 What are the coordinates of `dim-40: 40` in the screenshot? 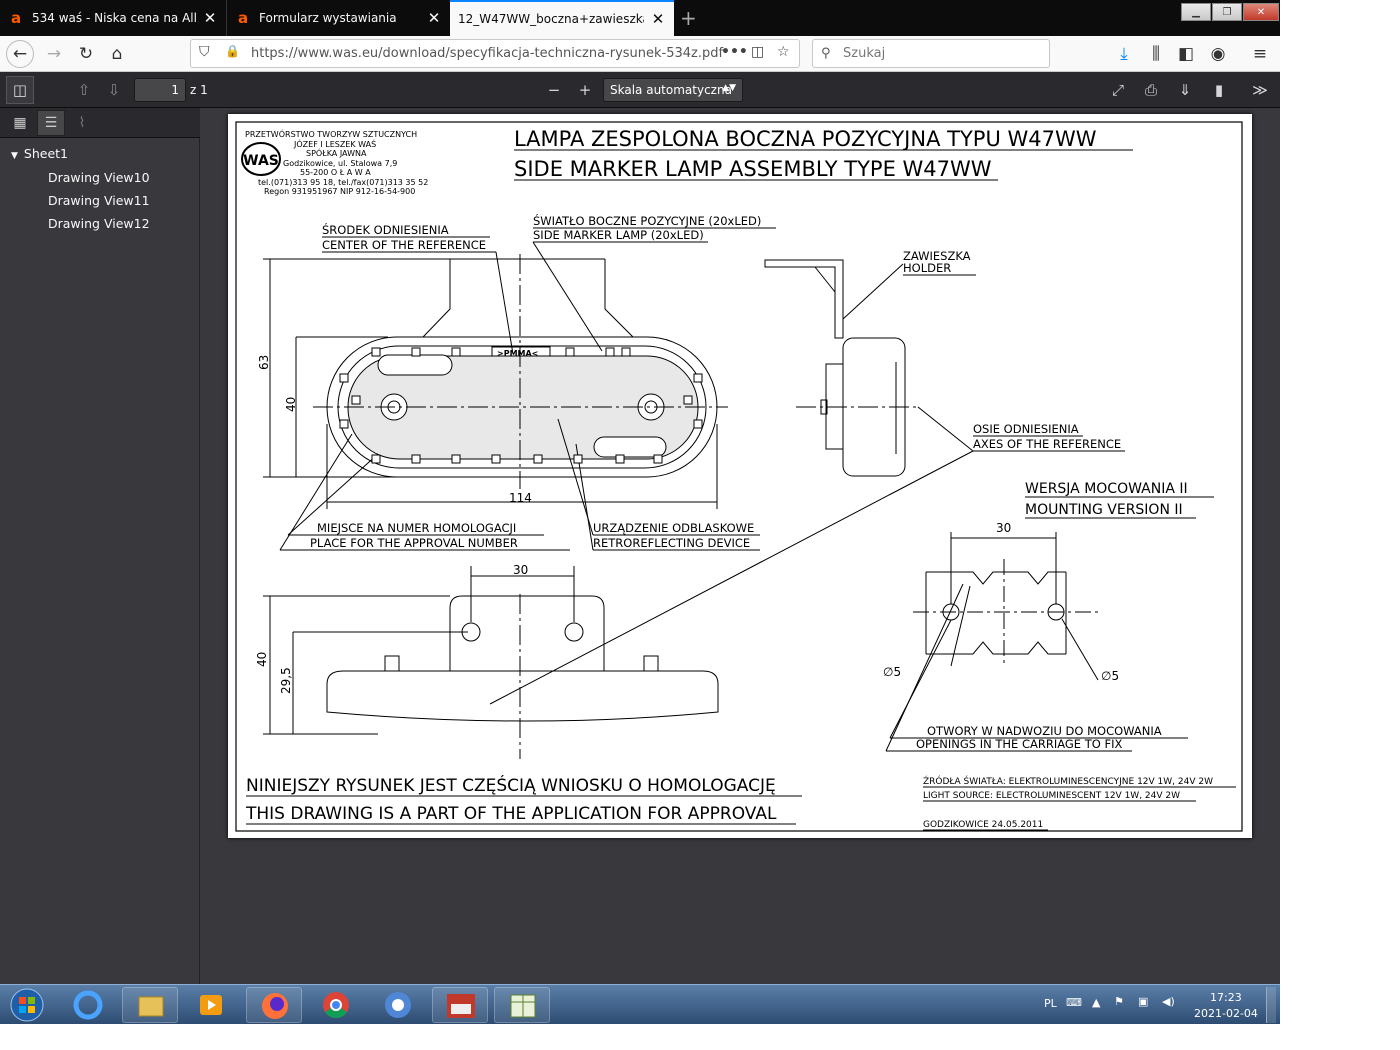 It's located at (291, 404).